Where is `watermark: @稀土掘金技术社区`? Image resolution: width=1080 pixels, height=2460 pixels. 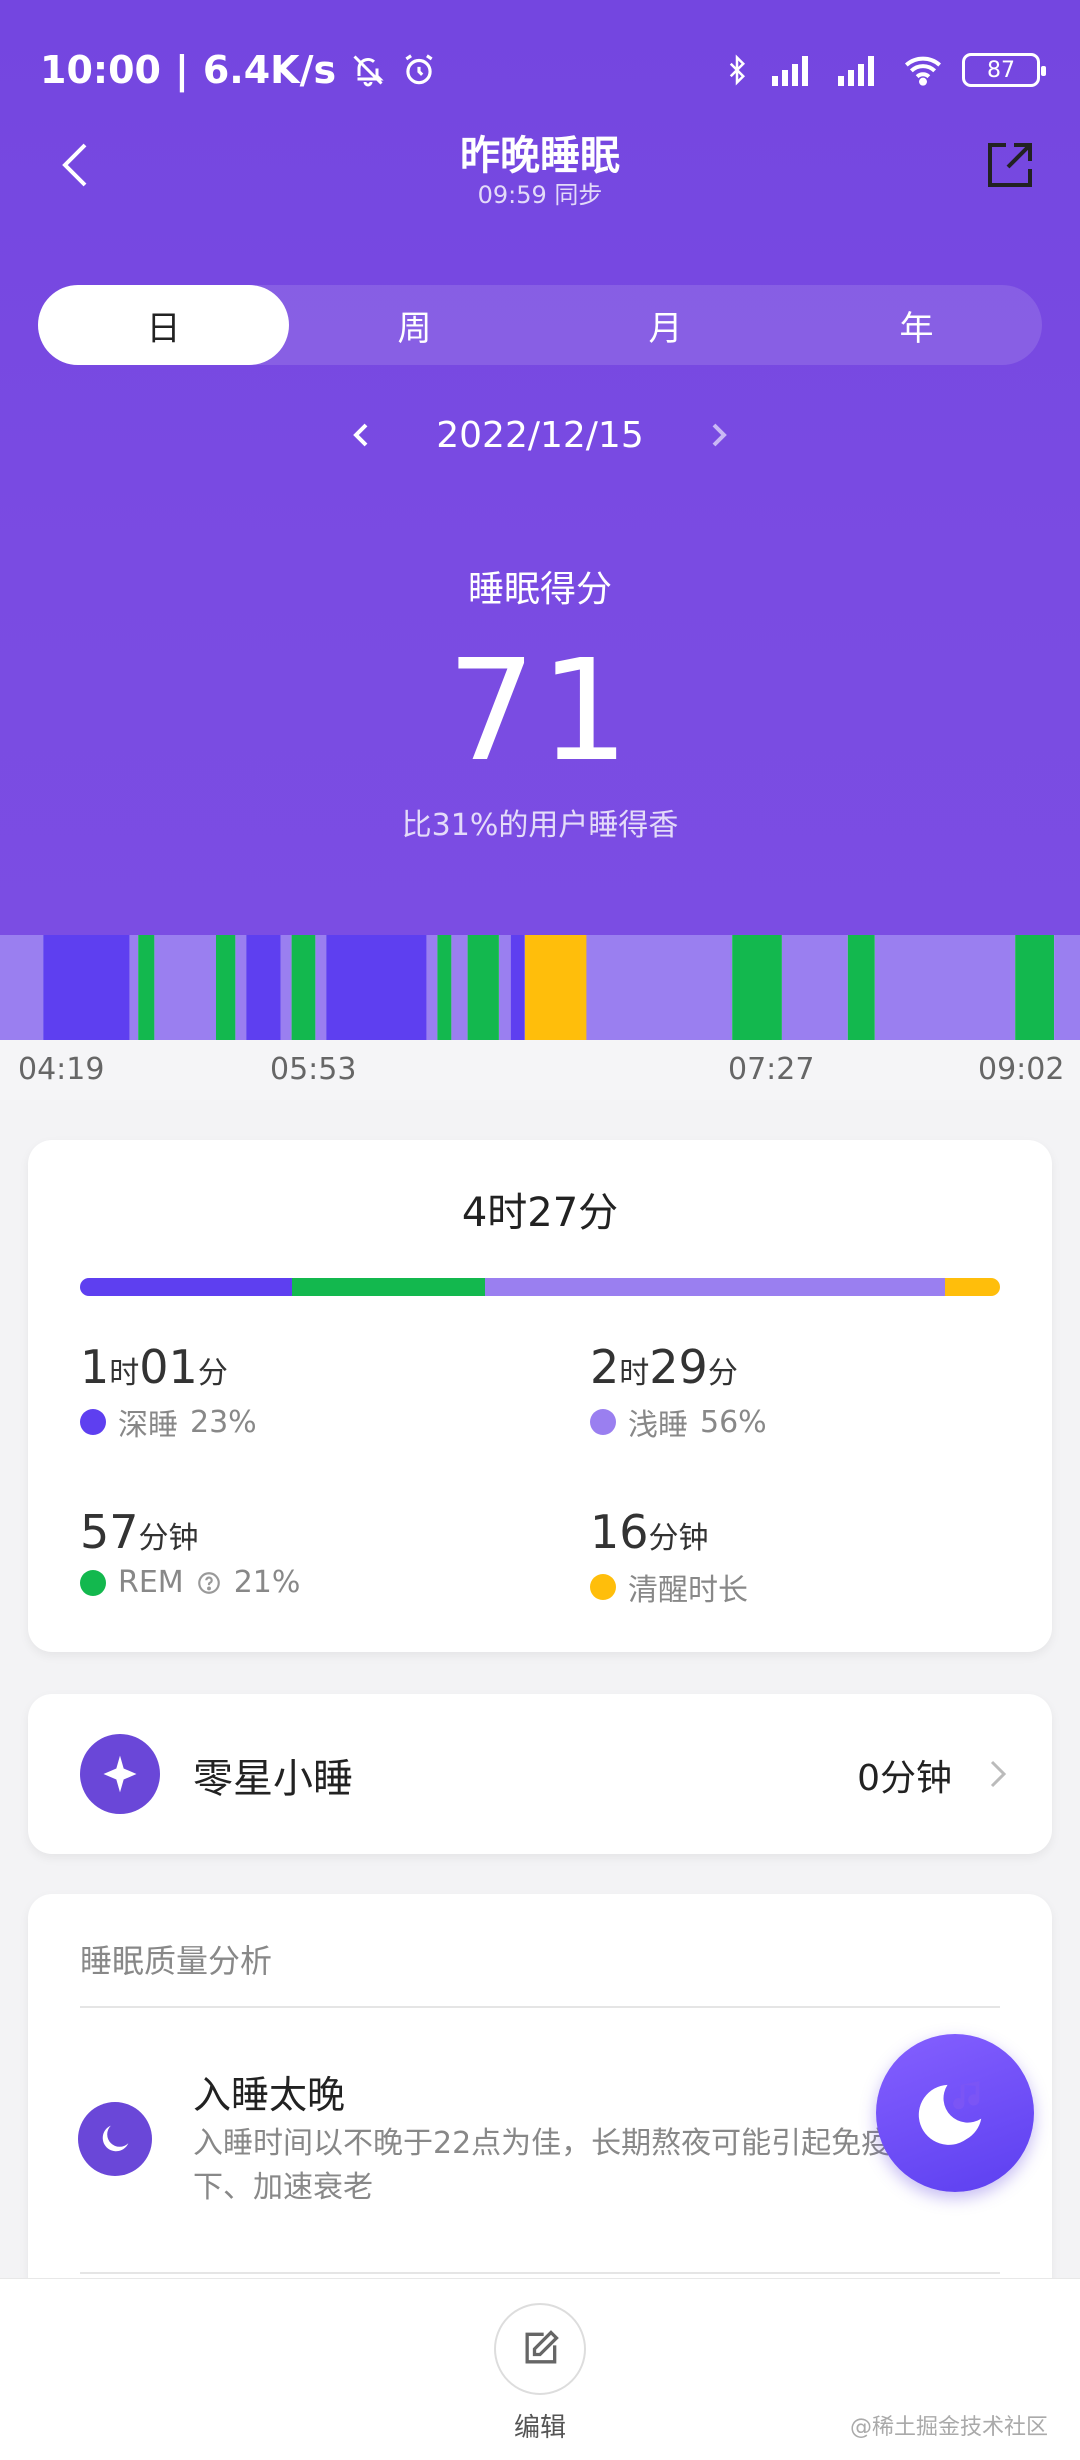
watermark: @稀土掘金技术社区 is located at coordinates (948, 2427).